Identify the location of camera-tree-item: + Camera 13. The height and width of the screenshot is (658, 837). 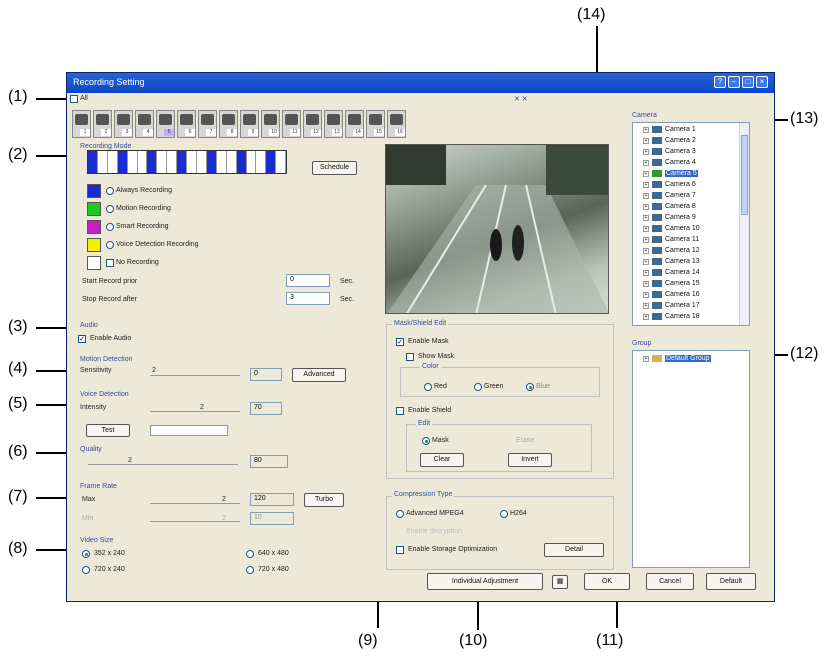
(671, 261).